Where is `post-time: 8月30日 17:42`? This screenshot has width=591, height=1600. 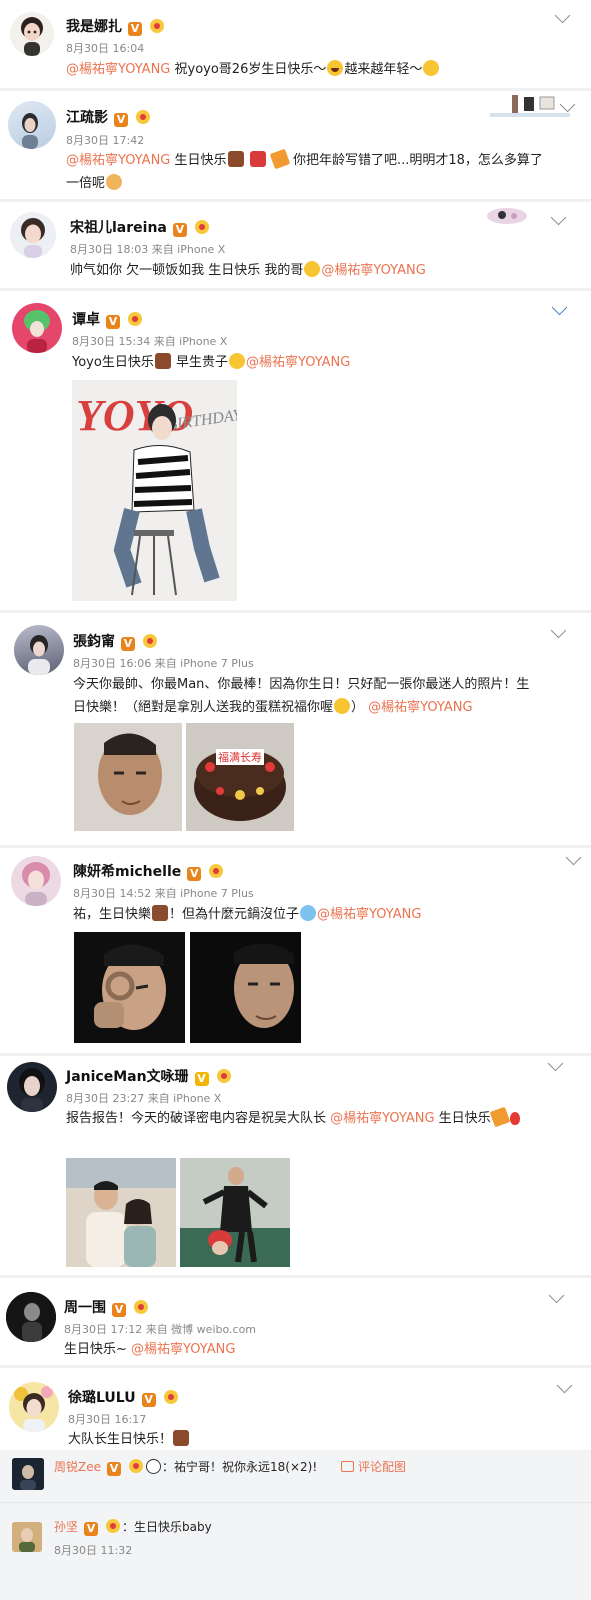 post-time: 8月30日 17:42 is located at coordinates (105, 140).